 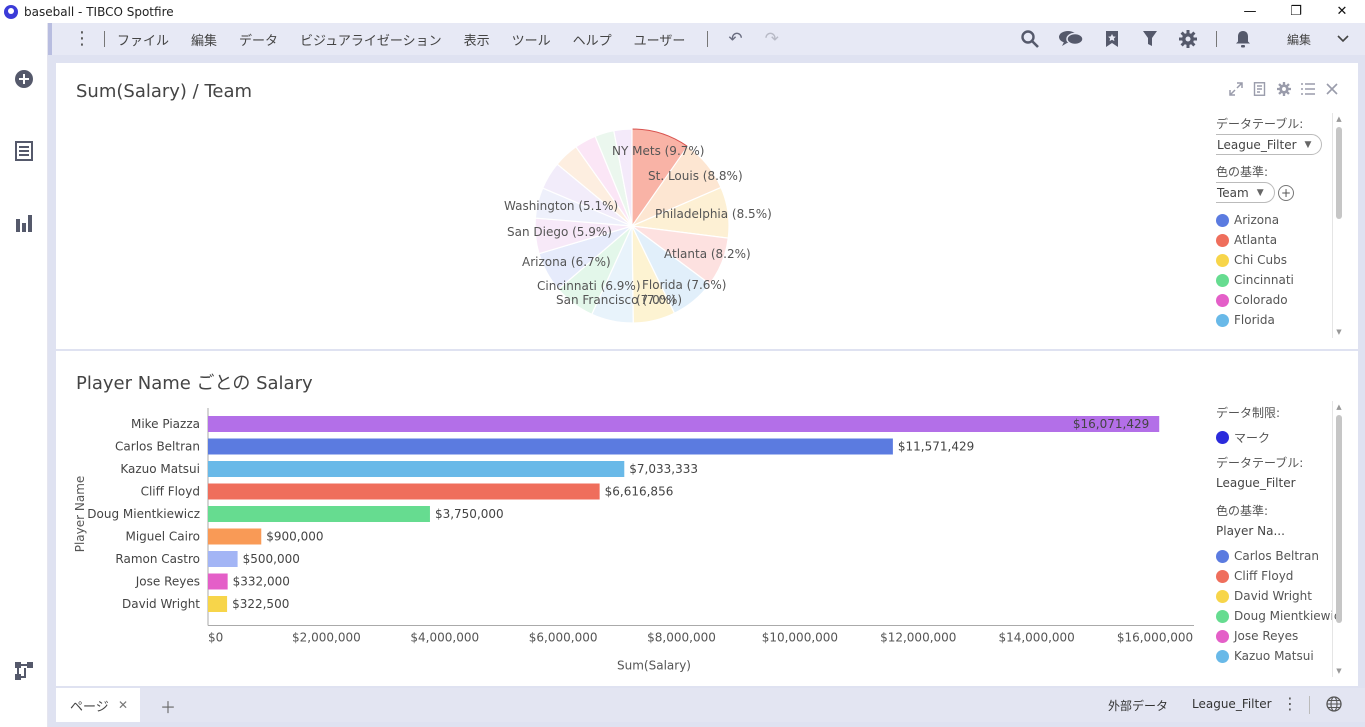 I want to click on settings-gear-icon, so click(x=1188, y=39).